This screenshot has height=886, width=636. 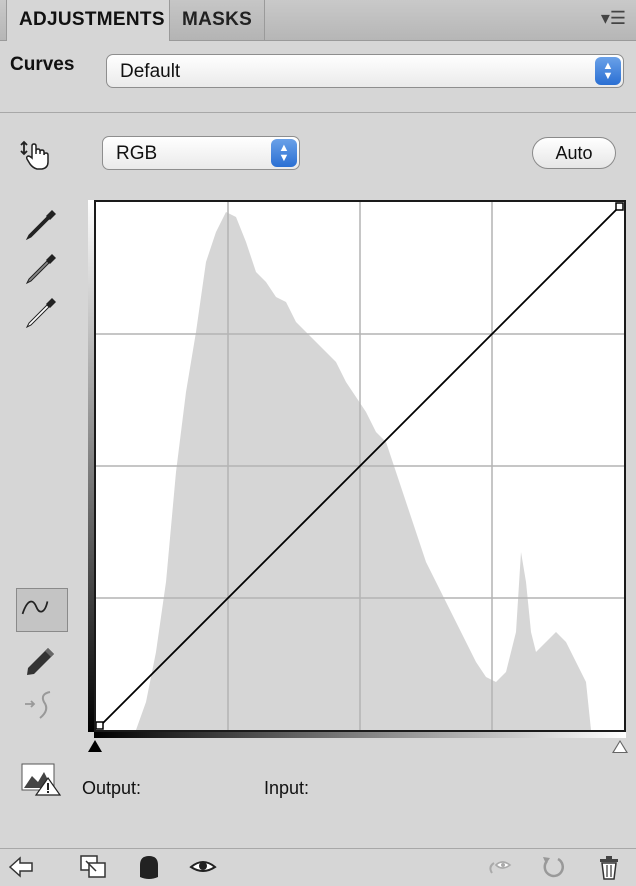 I want to click on bottom-toolbar, so click(x=318, y=866).